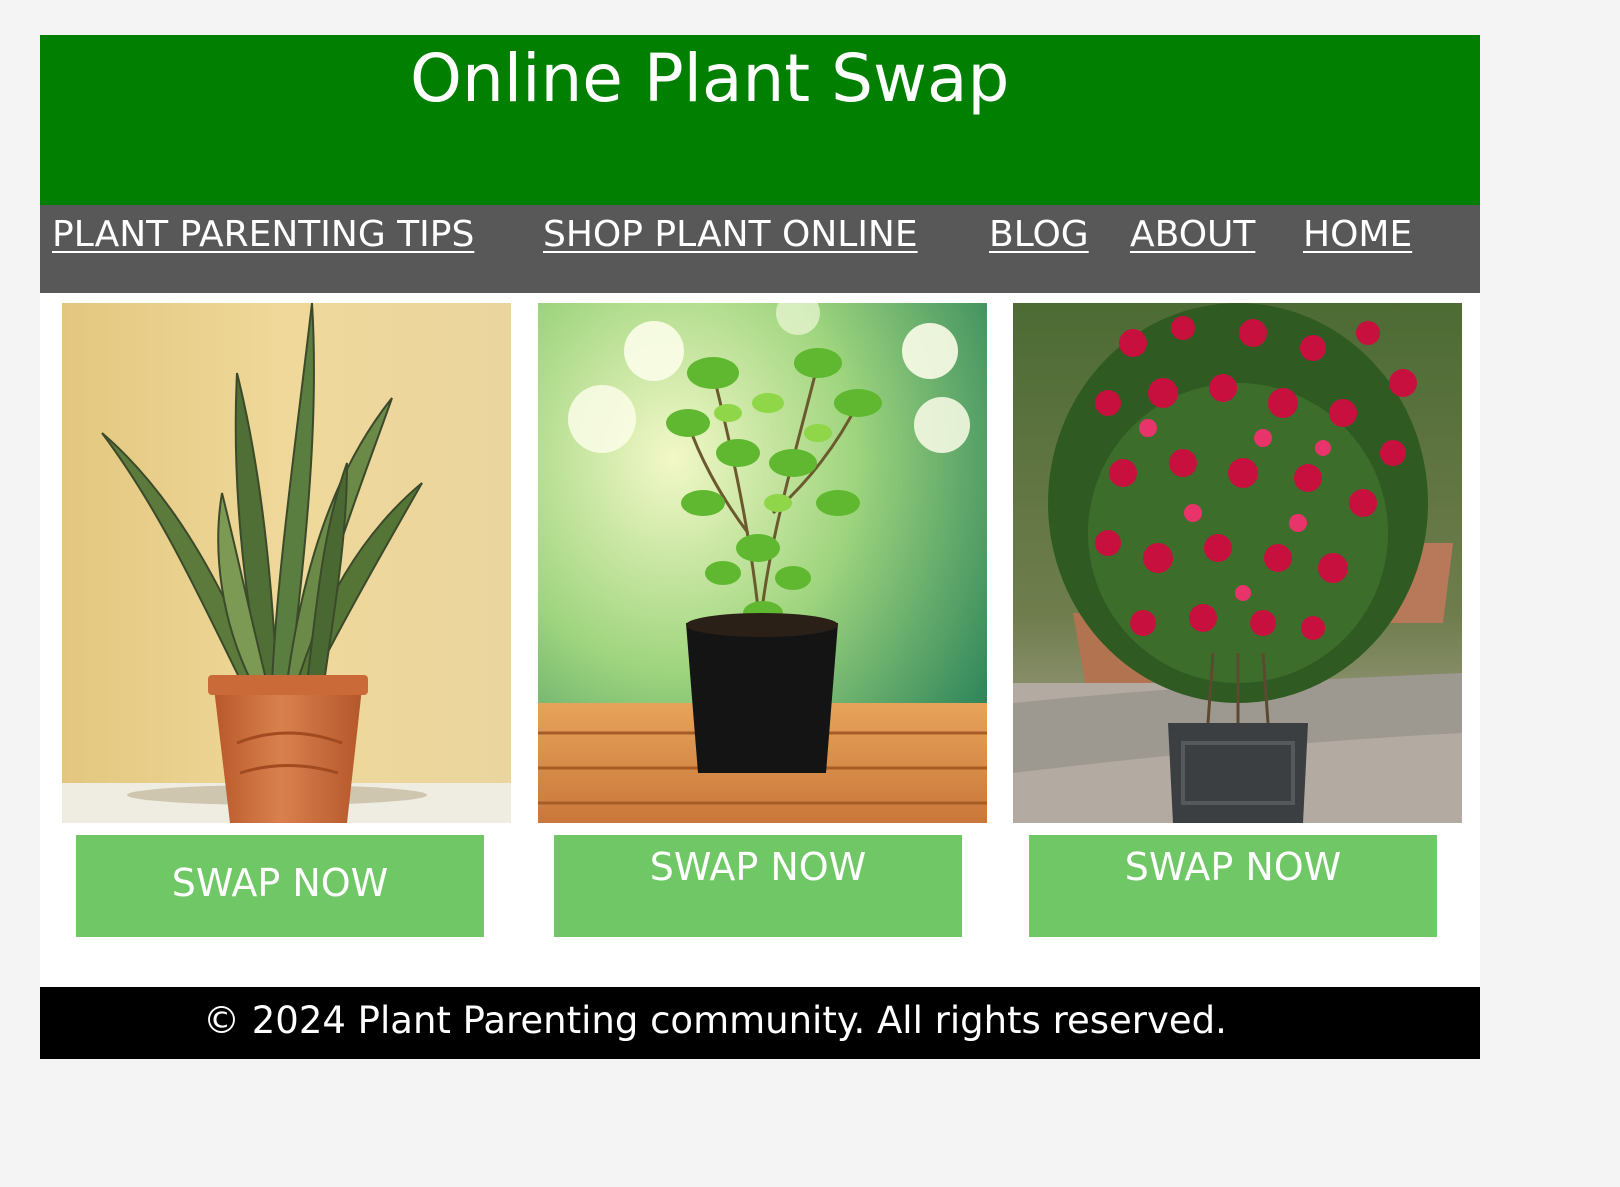 The height and width of the screenshot is (1187, 1620). Describe the element at coordinates (710, 78) in the screenshot. I see `site-title: Online Plant Swap` at that location.